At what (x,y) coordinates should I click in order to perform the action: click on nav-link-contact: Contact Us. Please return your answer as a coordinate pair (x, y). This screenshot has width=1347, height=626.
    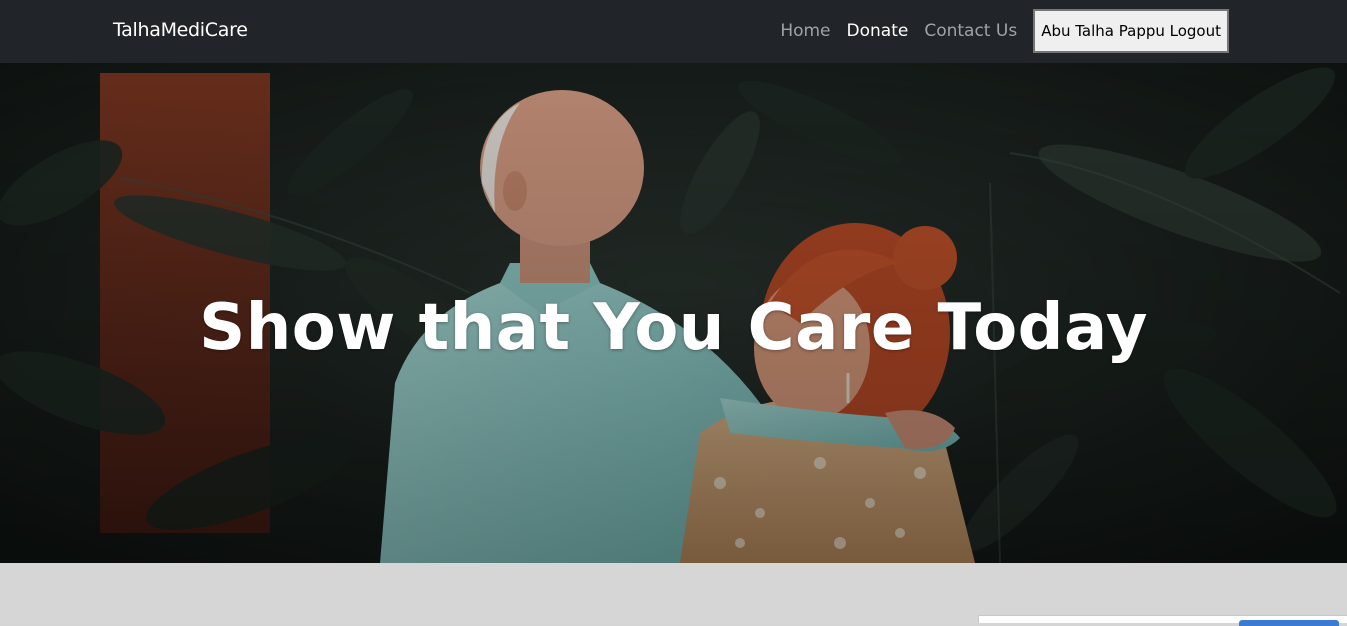
    Looking at the image, I should click on (970, 31).